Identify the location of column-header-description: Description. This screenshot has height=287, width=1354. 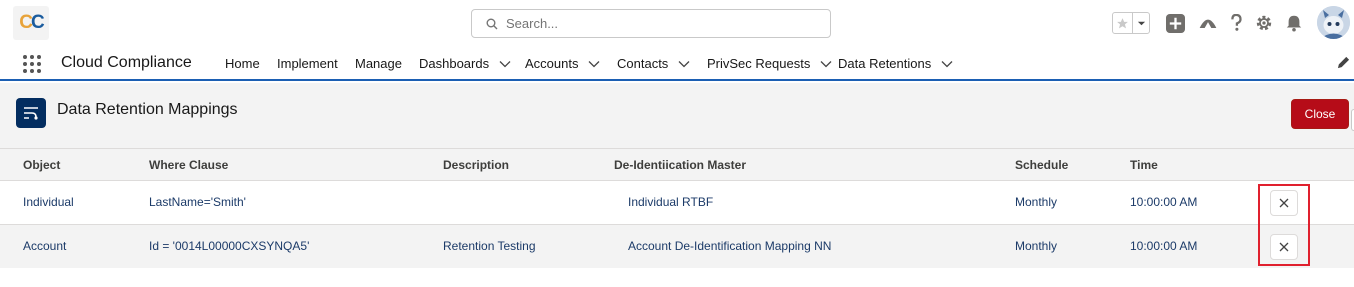
(476, 165).